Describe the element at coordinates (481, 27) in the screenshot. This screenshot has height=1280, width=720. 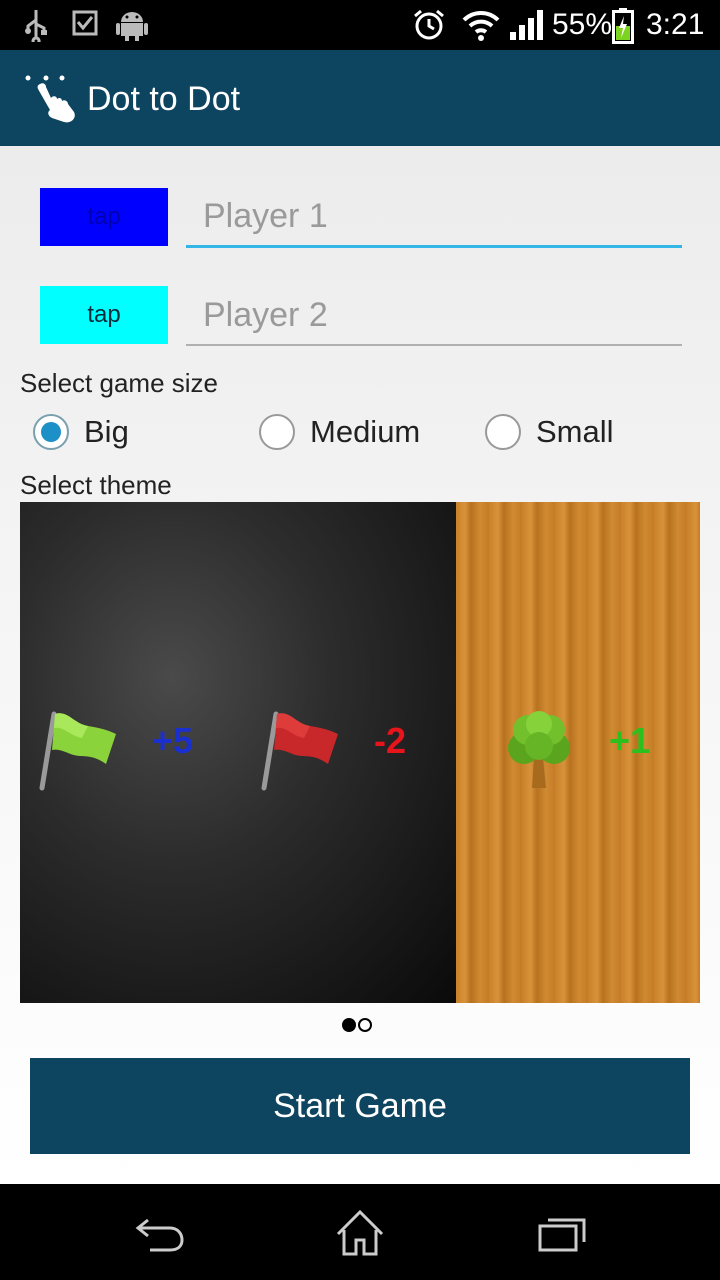
I see `wifi-icon` at that location.